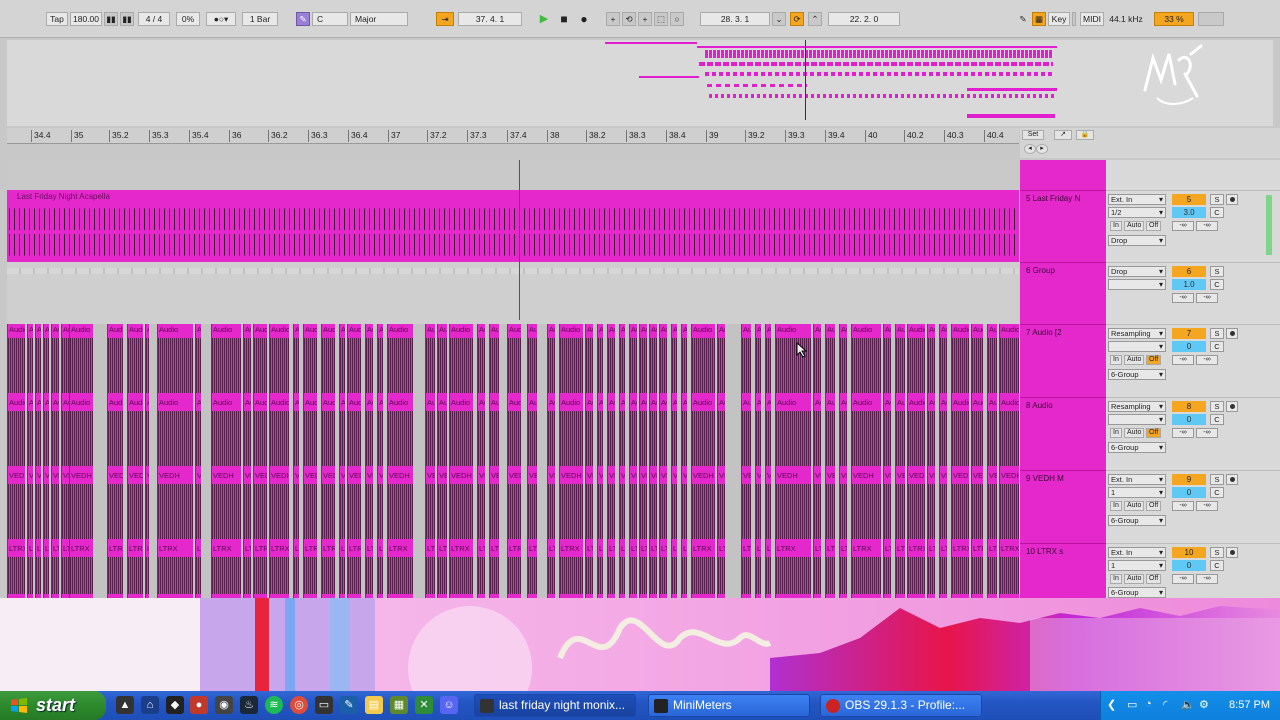 The image size is (1280, 720). What do you see at coordinates (677, 19) in the screenshot?
I see `session-record-icon: ○` at bounding box center [677, 19].